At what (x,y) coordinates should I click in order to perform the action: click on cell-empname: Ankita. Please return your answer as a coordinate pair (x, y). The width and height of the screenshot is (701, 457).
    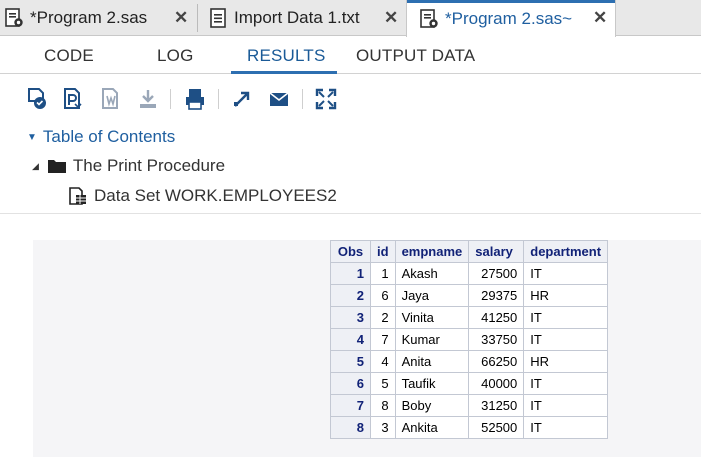
    Looking at the image, I should click on (432, 427).